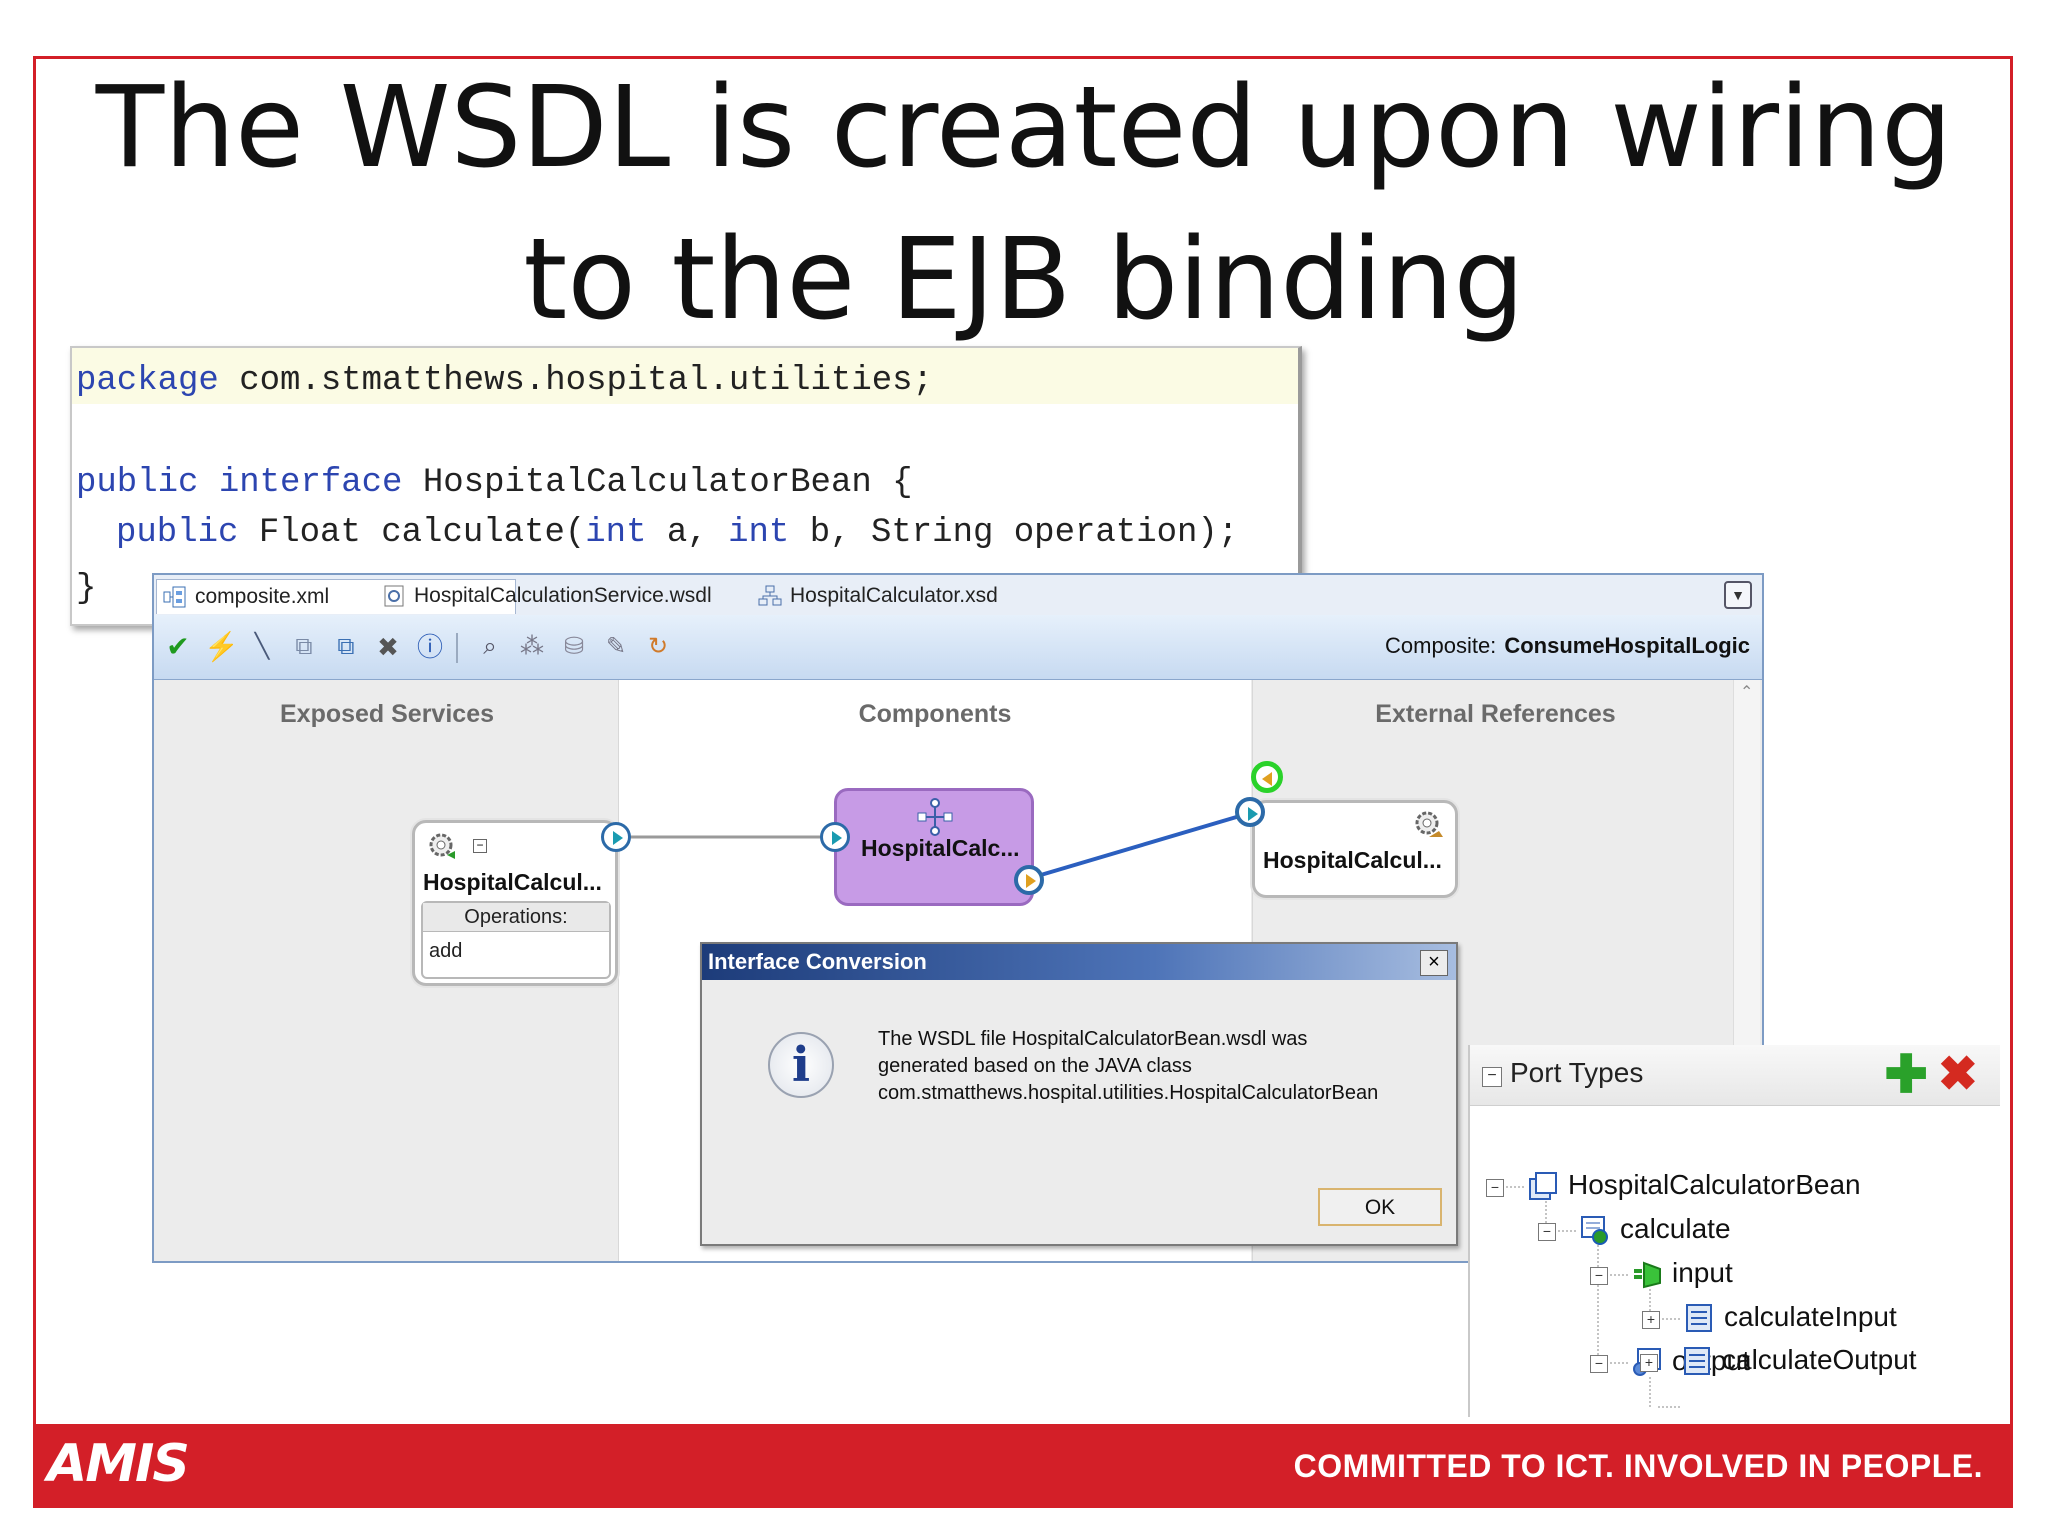 The image size is (2048, 1536). I want to click on dialog-title: Interface Conversion, so click(1079, 962).